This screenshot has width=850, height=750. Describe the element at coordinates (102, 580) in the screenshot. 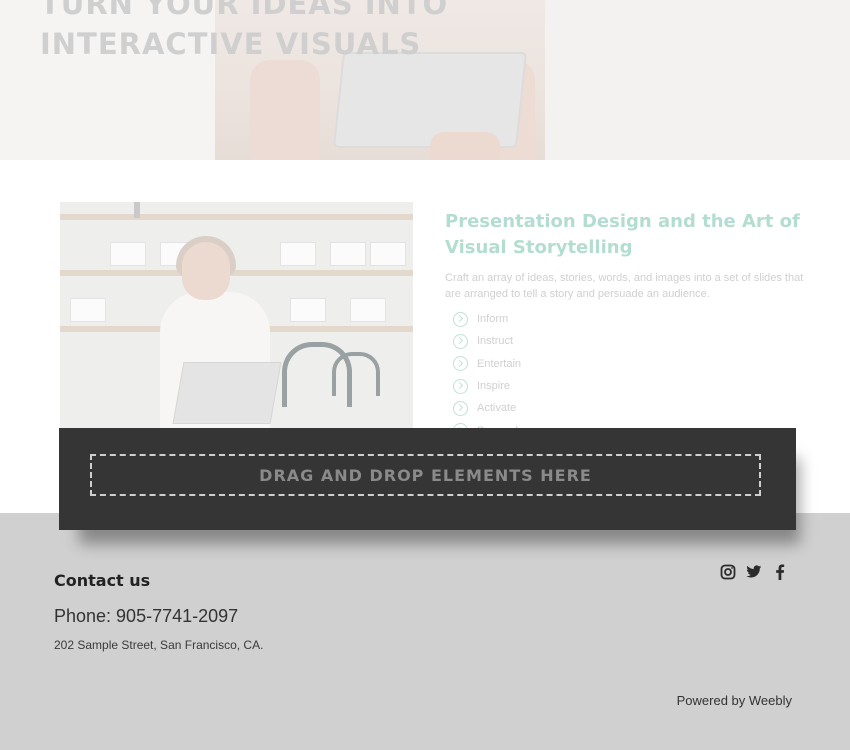

I see `contact-heading: Contact us` at that location.